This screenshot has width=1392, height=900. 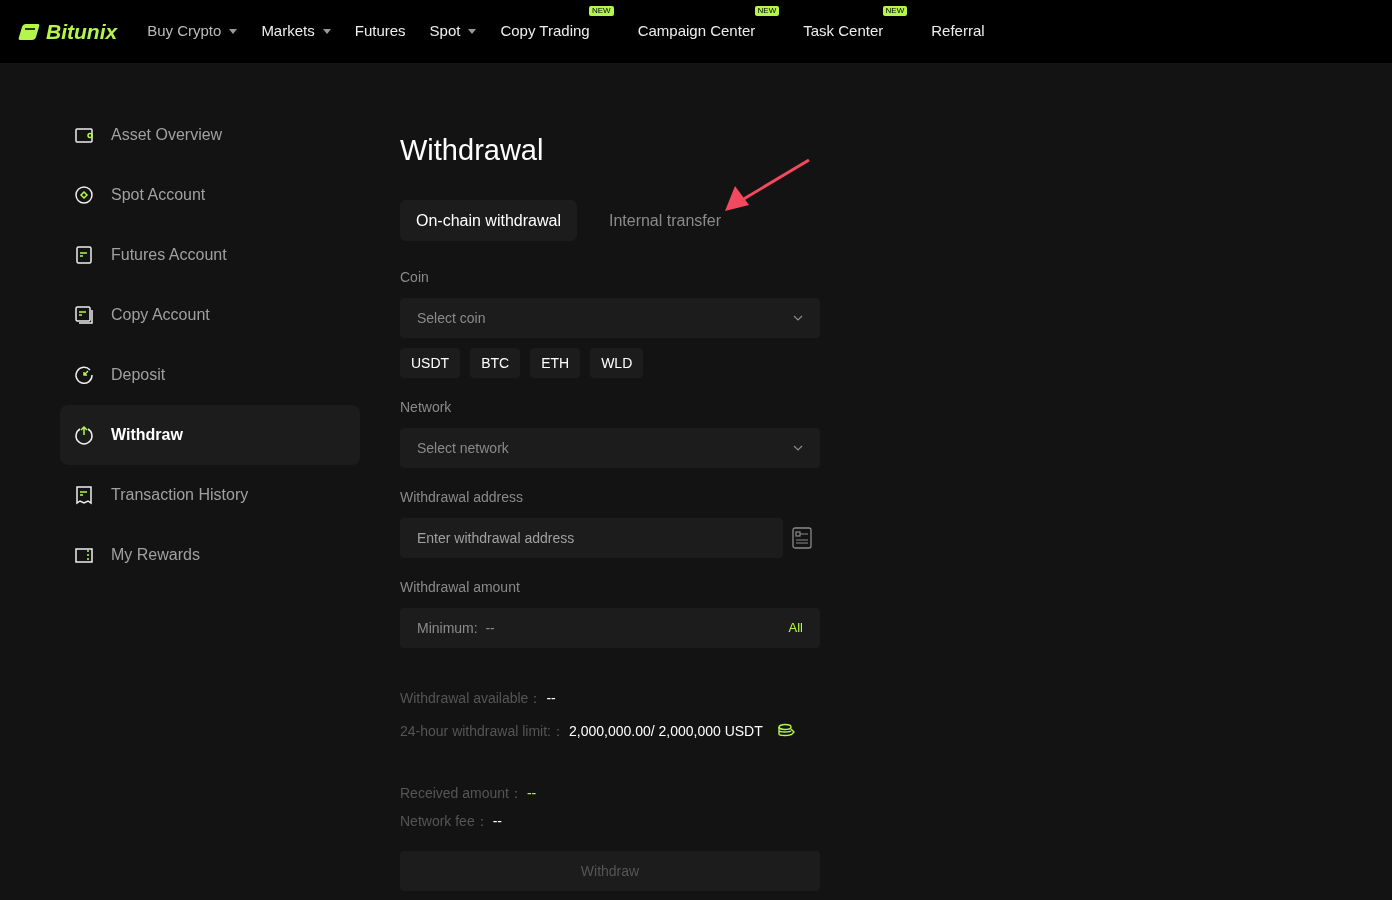 I want to click on target-icon, so click(x=84, y=195).